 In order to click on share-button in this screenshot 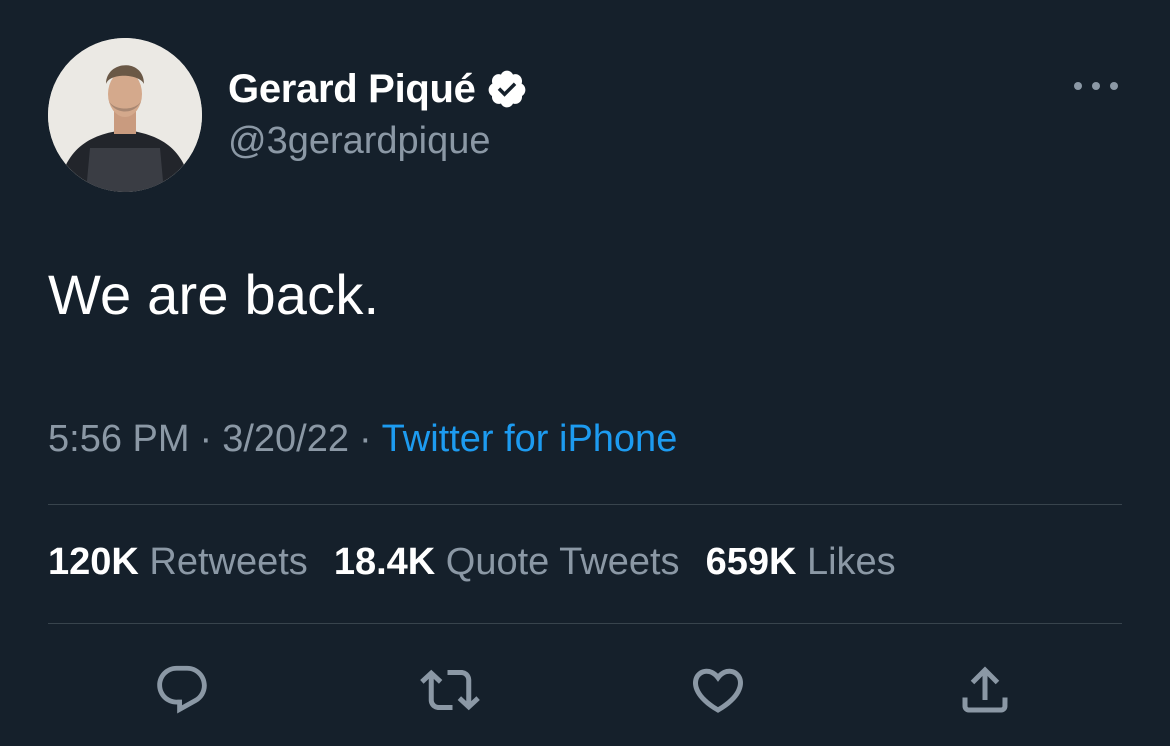, I will do `click(985, 690)`.